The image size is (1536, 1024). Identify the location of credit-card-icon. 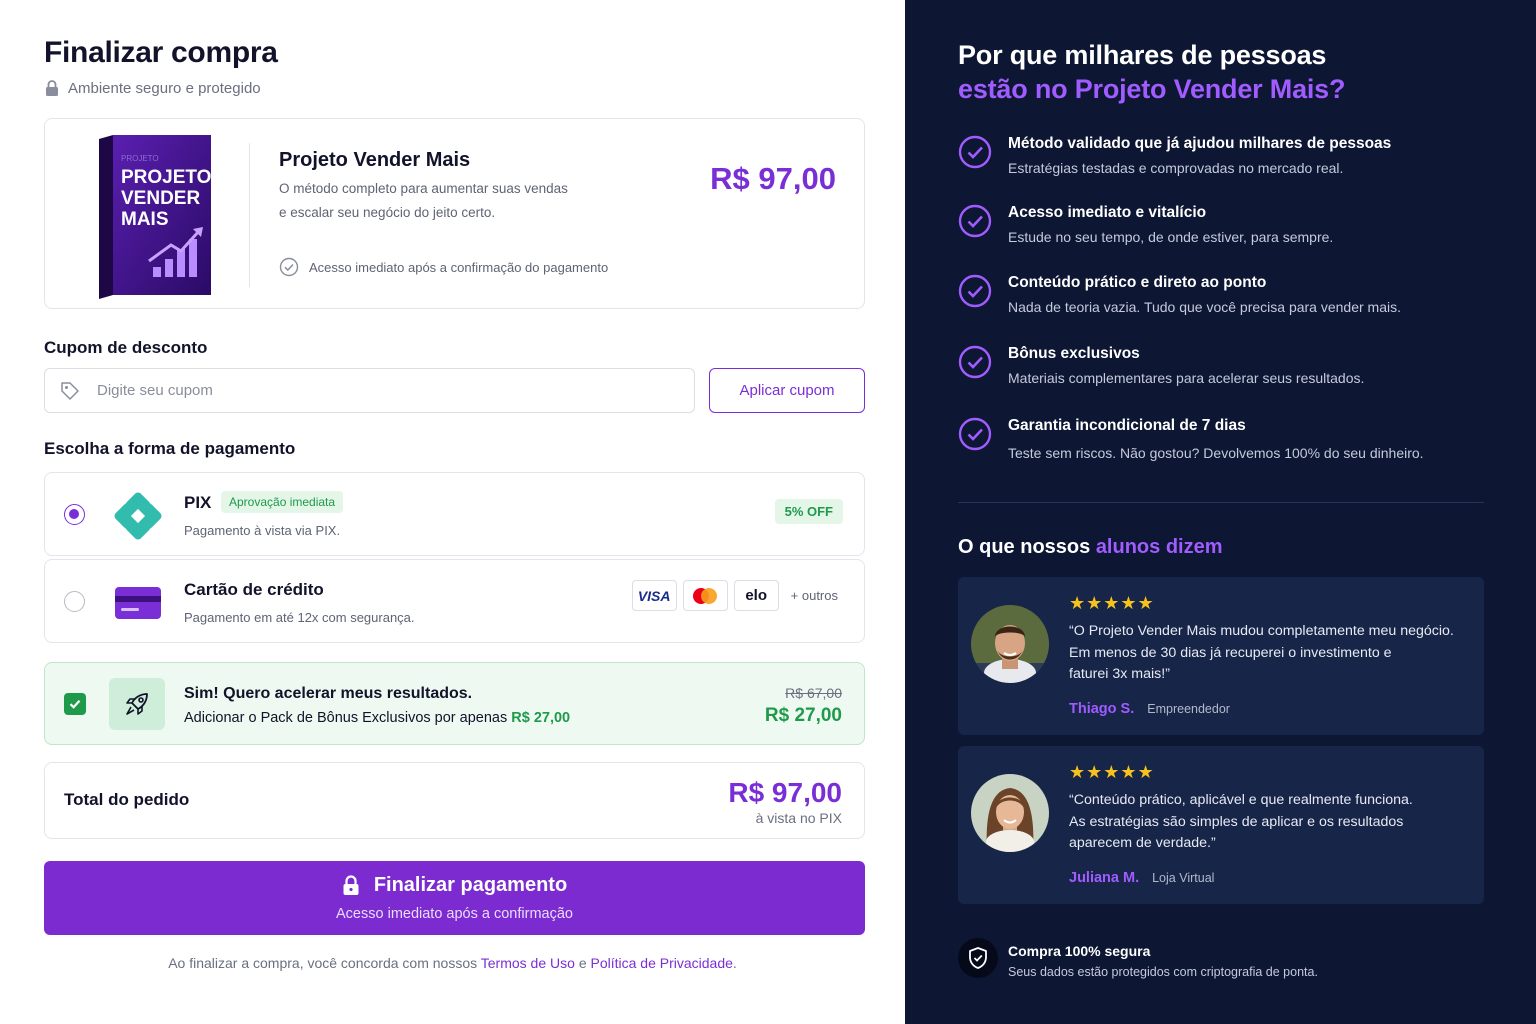
(138, 603).